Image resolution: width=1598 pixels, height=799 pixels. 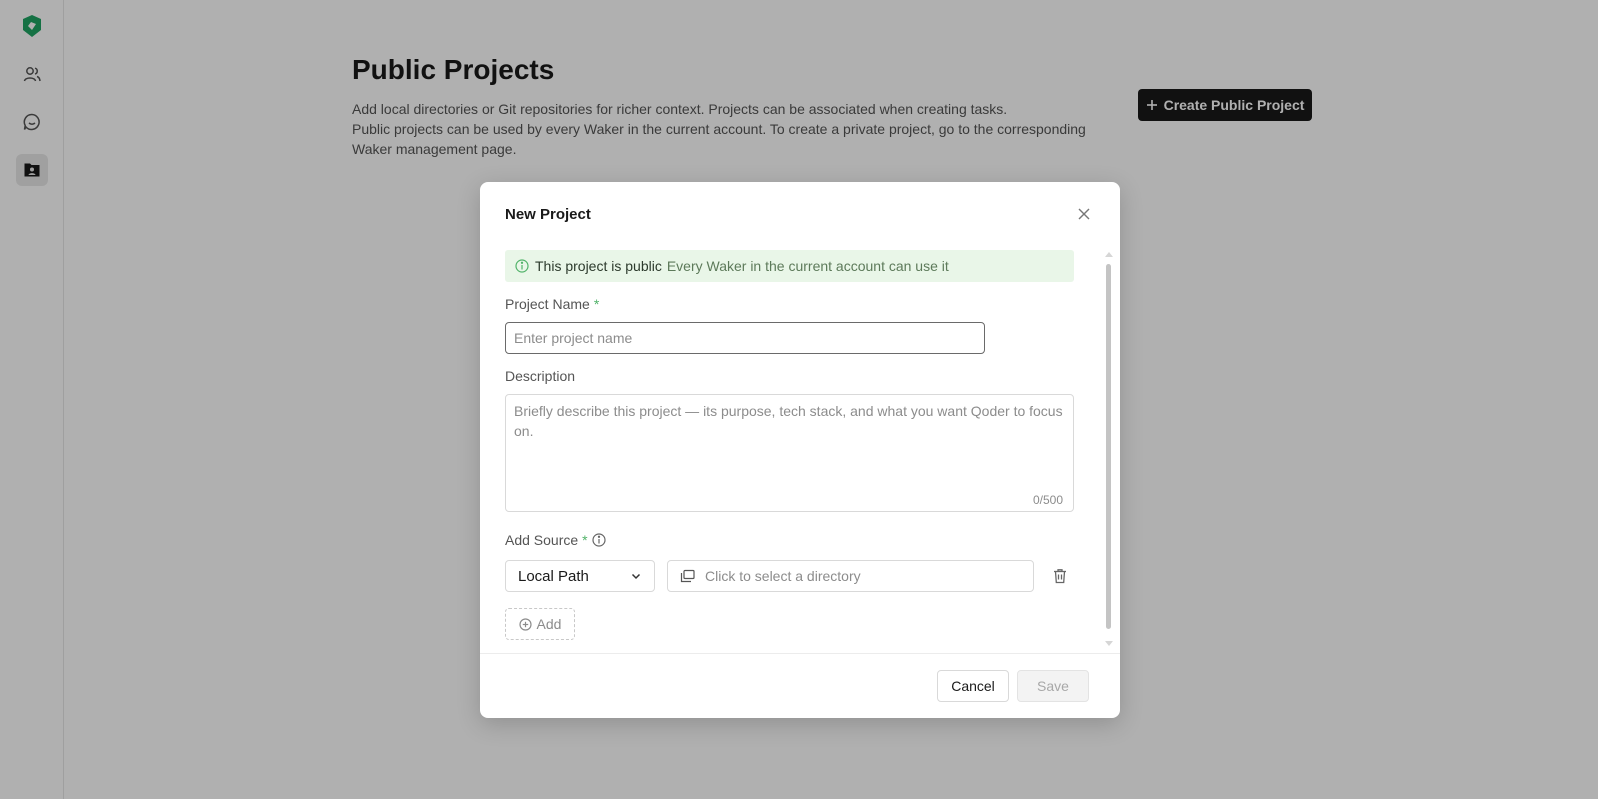 I want to click on description-label: Description, so click(x=540, y=376).